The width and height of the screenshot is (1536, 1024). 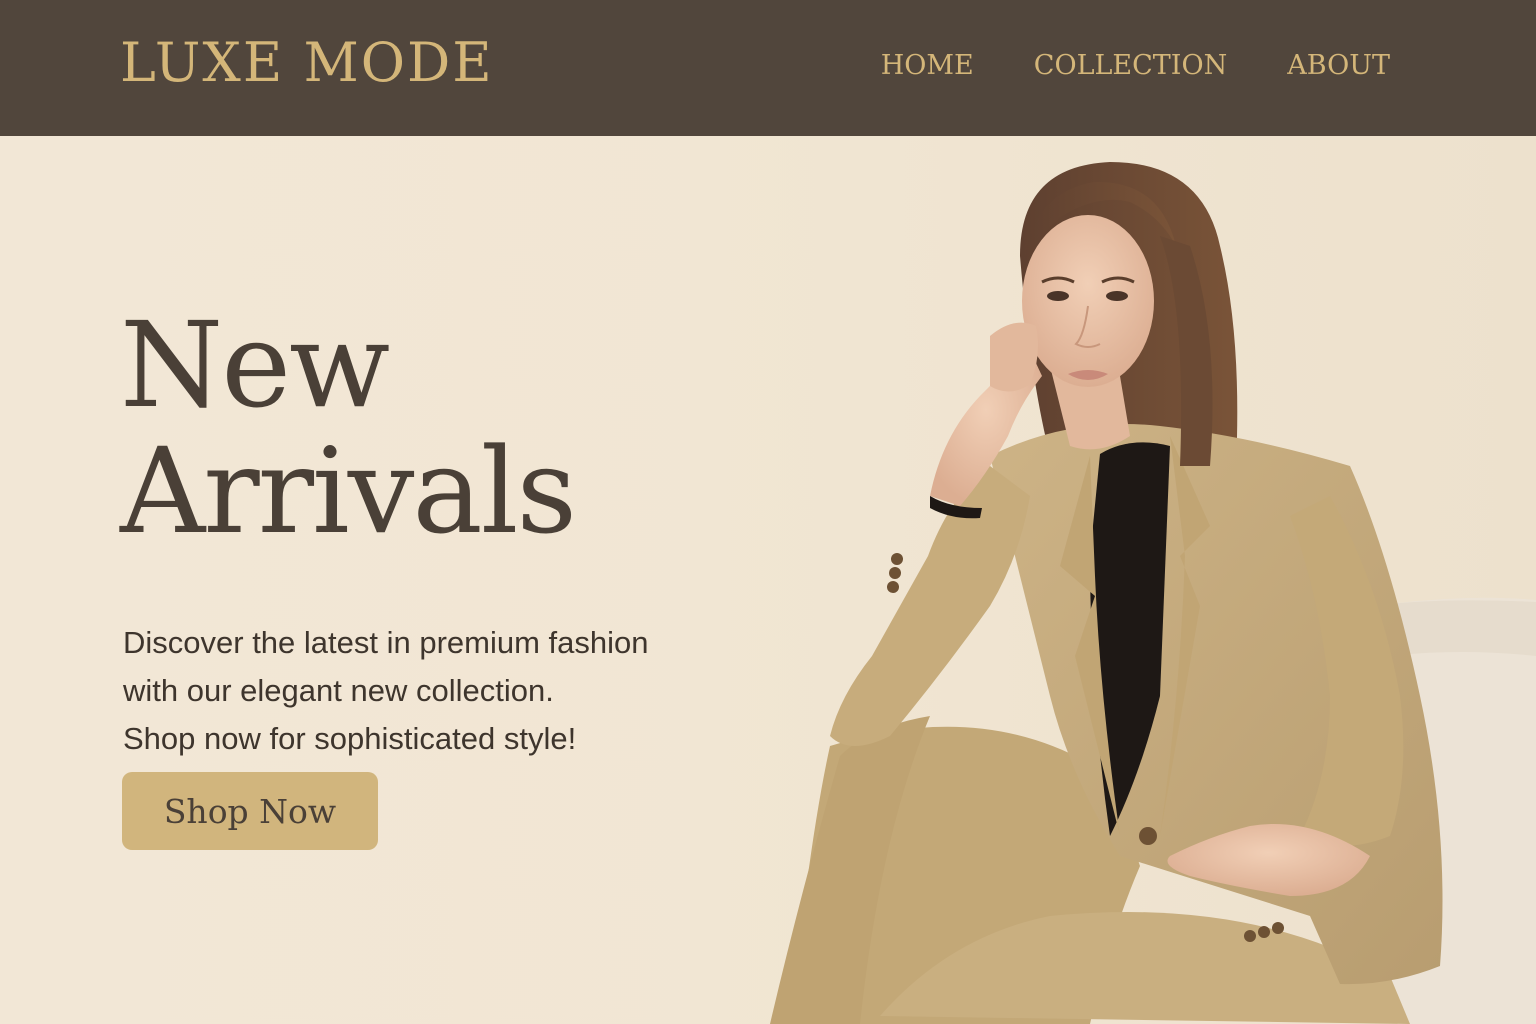 I want to click on hero-description-line: with our elegant new collection., so click(x=338, y=690).